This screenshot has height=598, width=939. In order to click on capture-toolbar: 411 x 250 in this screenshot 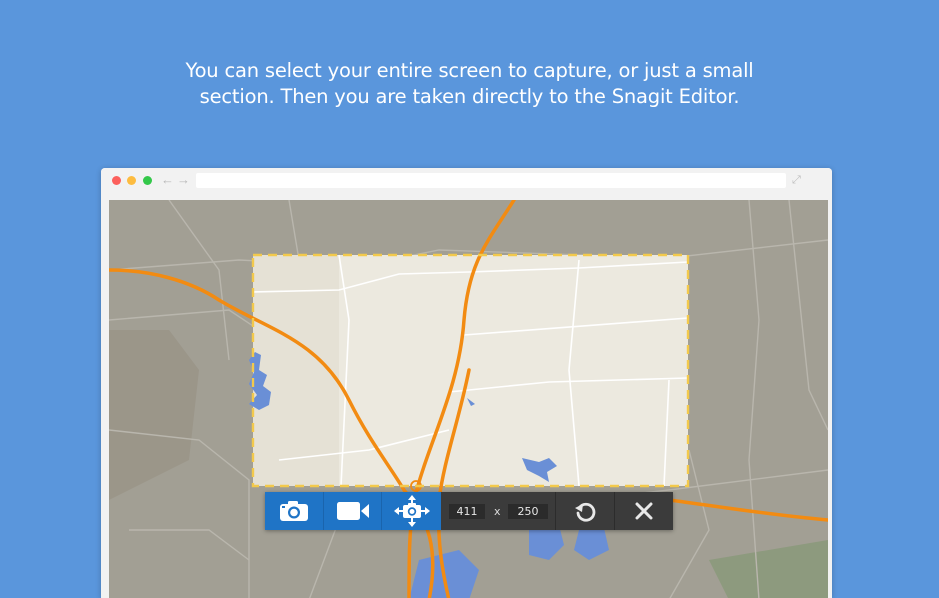, I will do `click(469, 511)`.